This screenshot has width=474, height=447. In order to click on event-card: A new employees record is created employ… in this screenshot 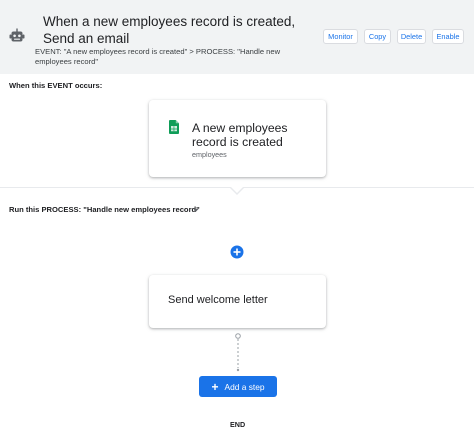, I will do `click(237, 138)`.